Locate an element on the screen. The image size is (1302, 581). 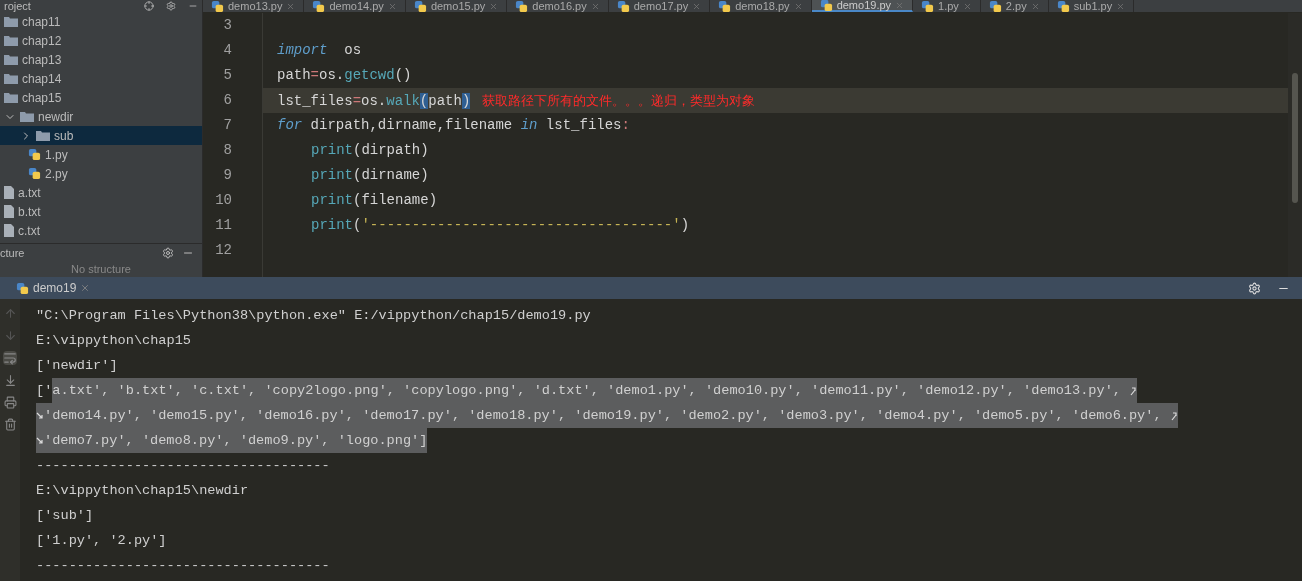
code-line: print('------------------------------------') is located at coordinates (500, 225).